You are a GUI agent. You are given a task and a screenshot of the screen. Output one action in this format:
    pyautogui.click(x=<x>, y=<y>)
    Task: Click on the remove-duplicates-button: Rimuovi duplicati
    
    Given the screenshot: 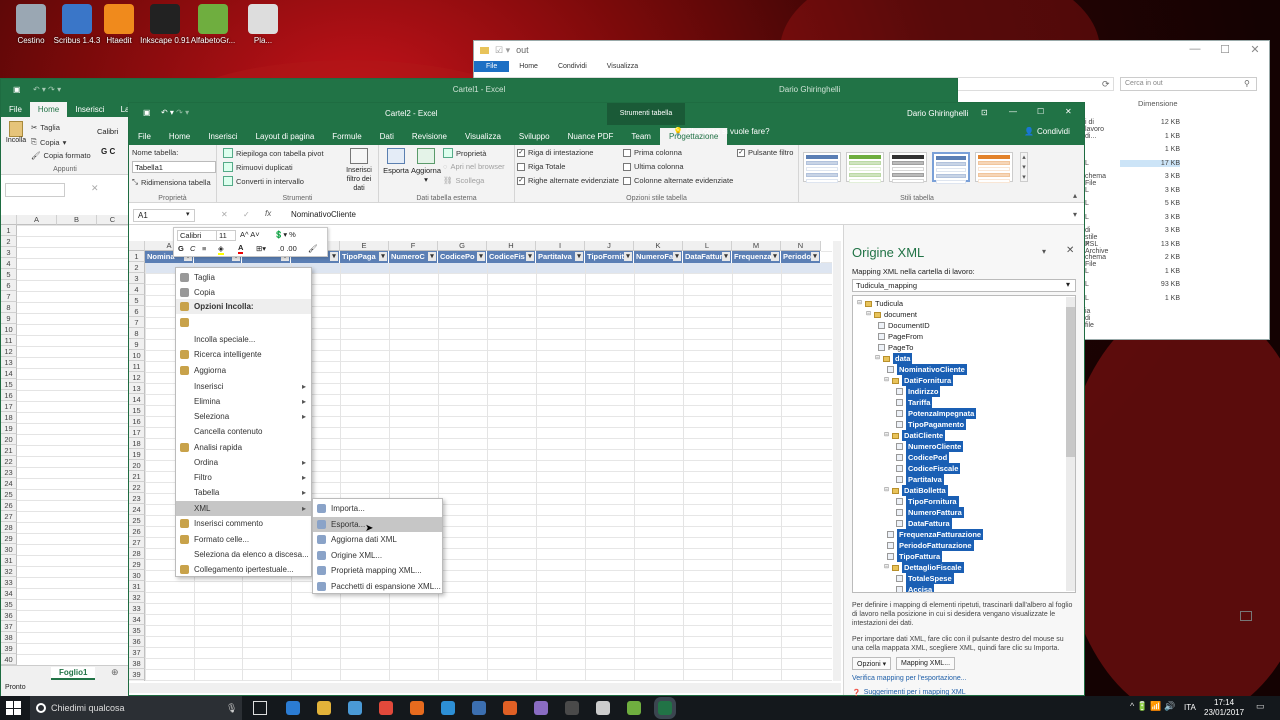 What is the action you would take?
    pyautogui.click(x=258, y=167)
    